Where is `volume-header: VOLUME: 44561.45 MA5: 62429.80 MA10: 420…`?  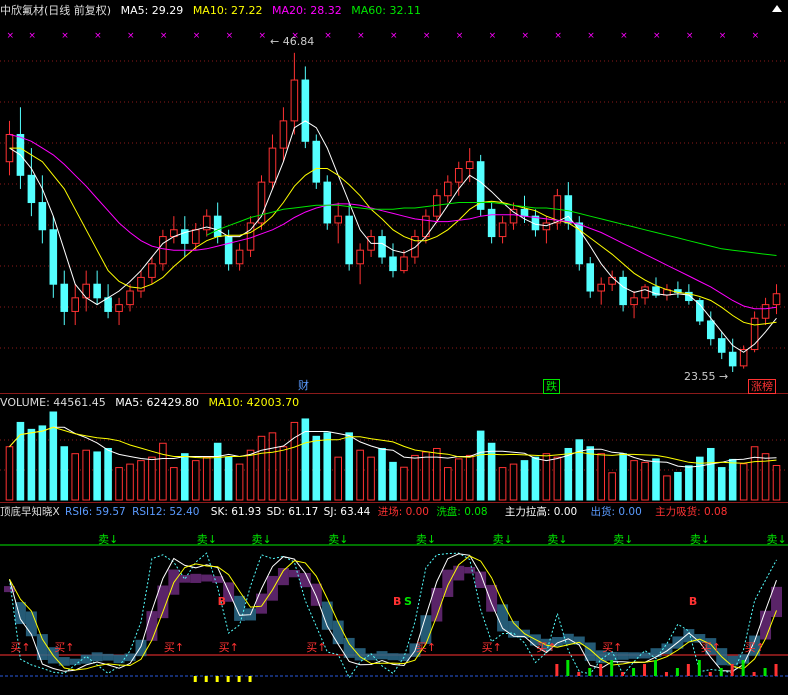 volume-header: VOLUME: 44561.45 MA5: 62429.80 MA10: 420… is located at coordinates (152, 403).